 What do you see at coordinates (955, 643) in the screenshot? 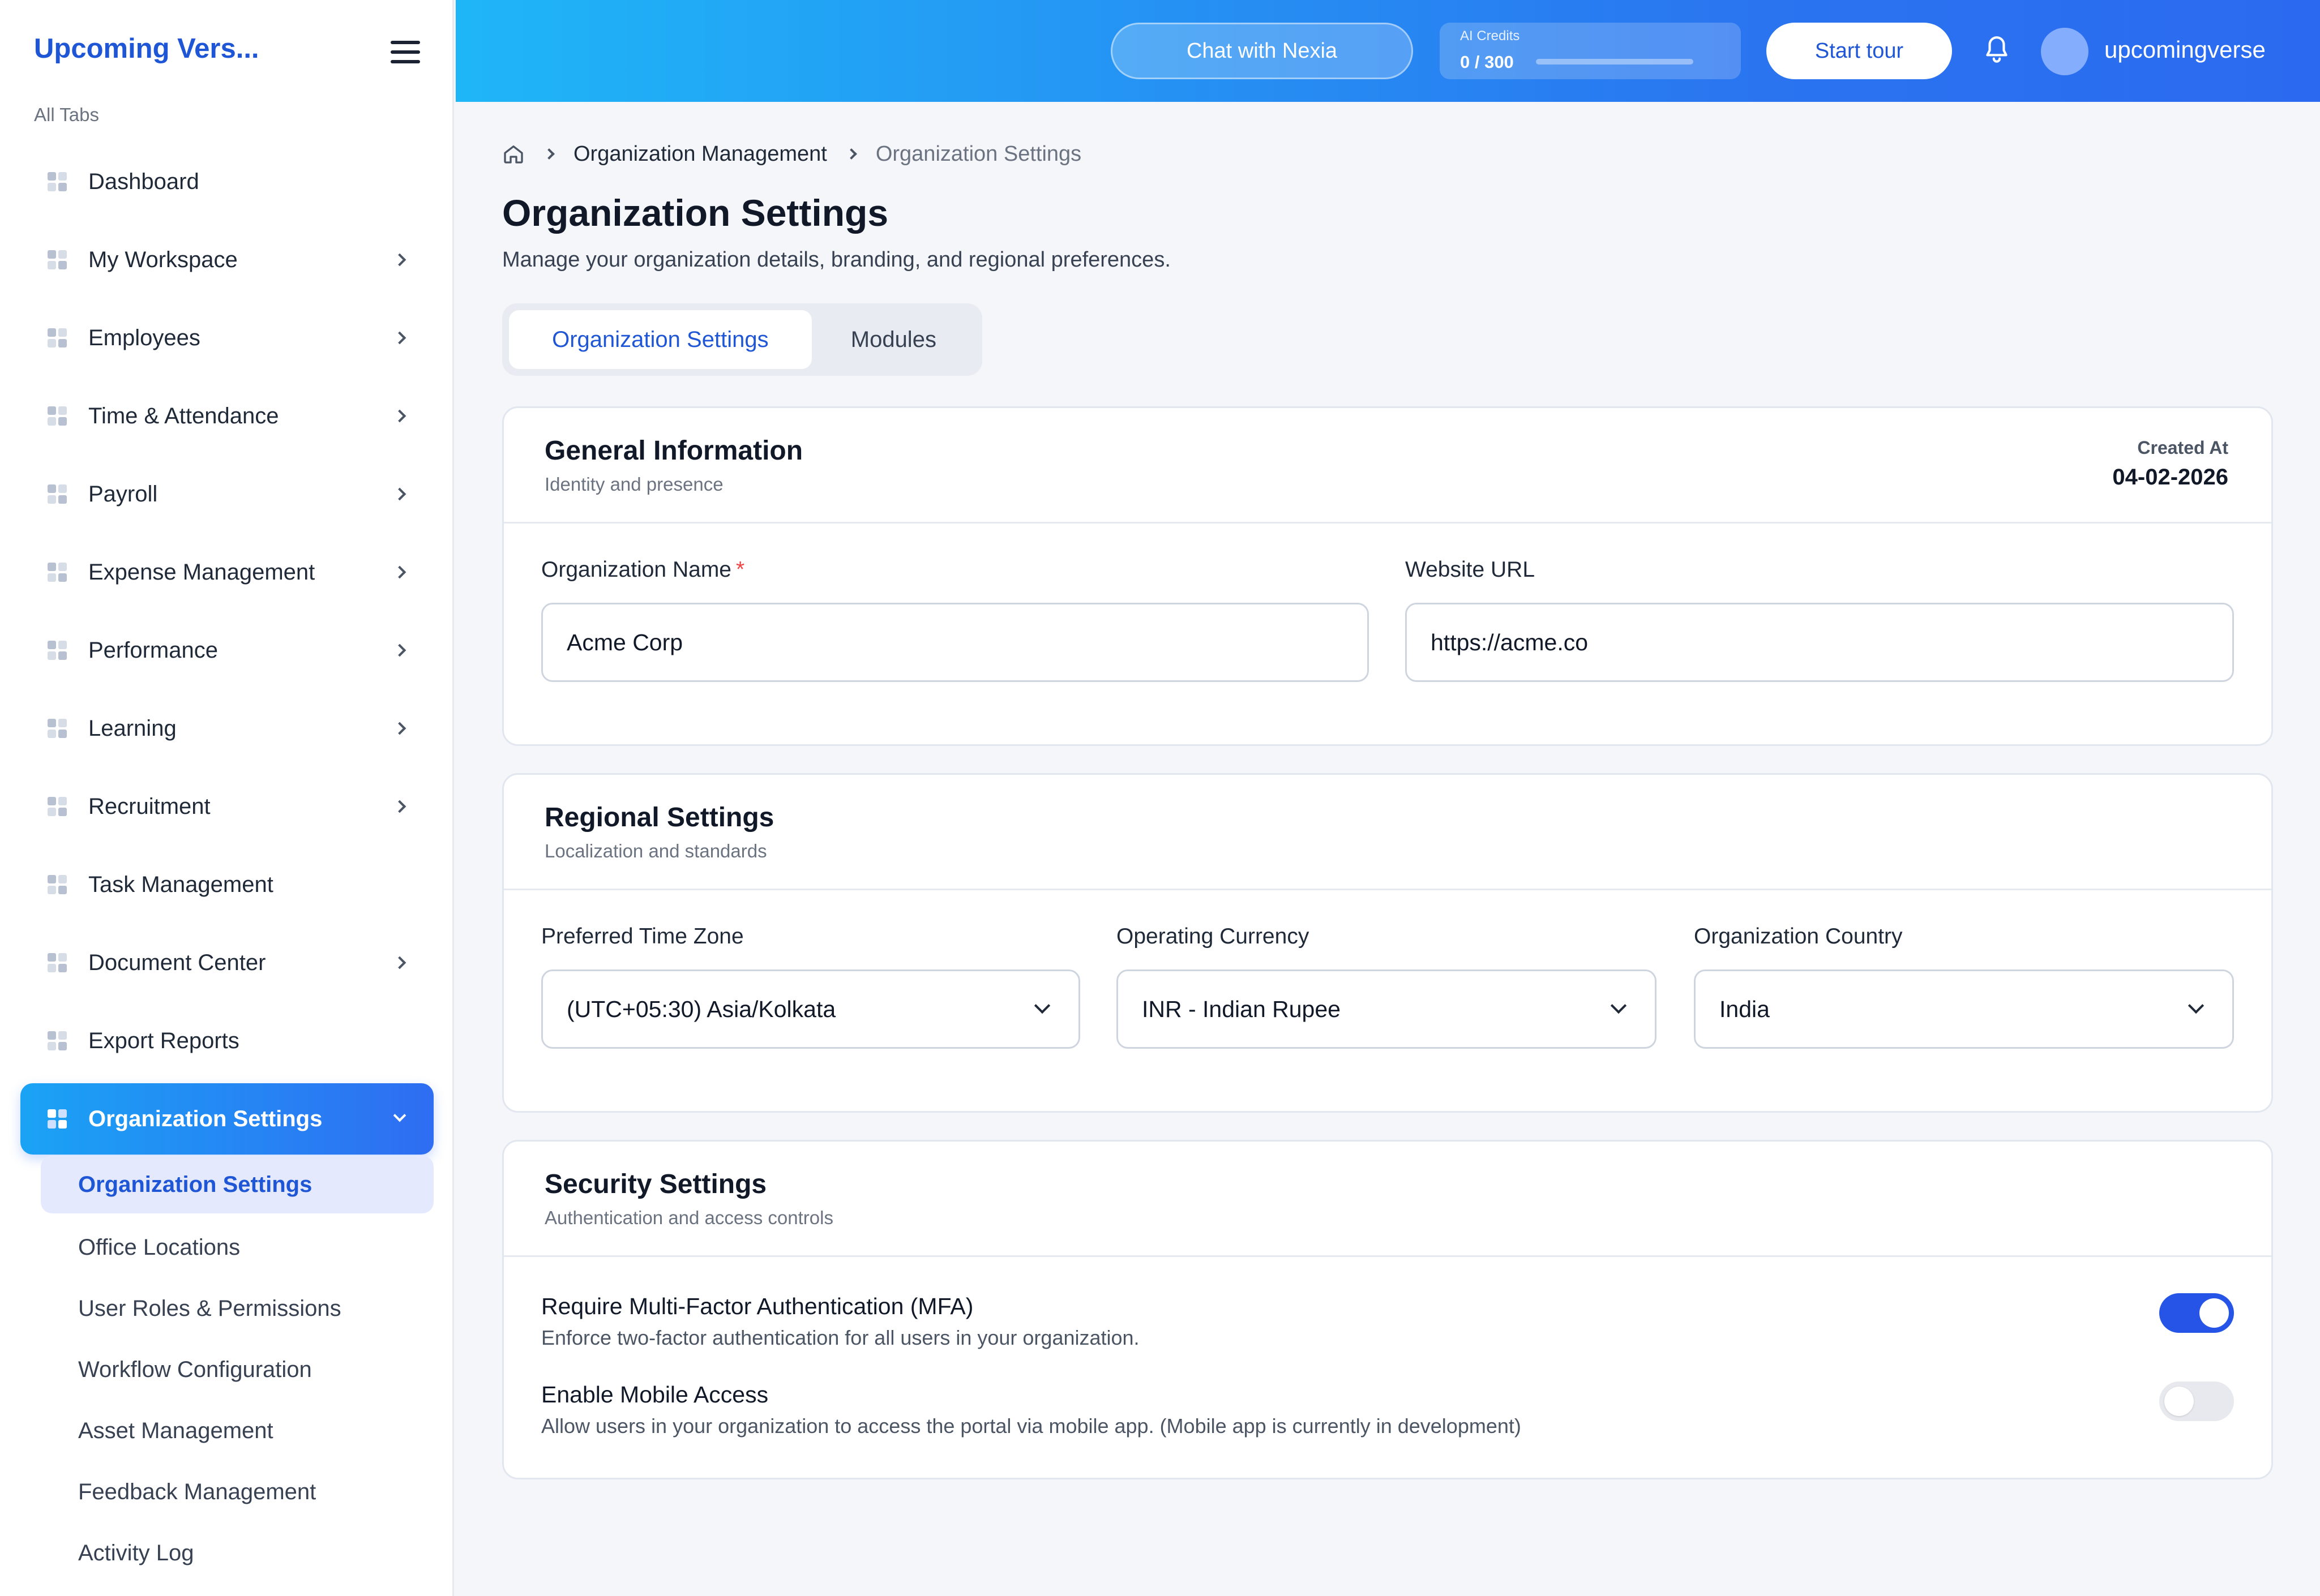
I see `organization-name-input: Acme Corp` at bounding box center [955, 643].